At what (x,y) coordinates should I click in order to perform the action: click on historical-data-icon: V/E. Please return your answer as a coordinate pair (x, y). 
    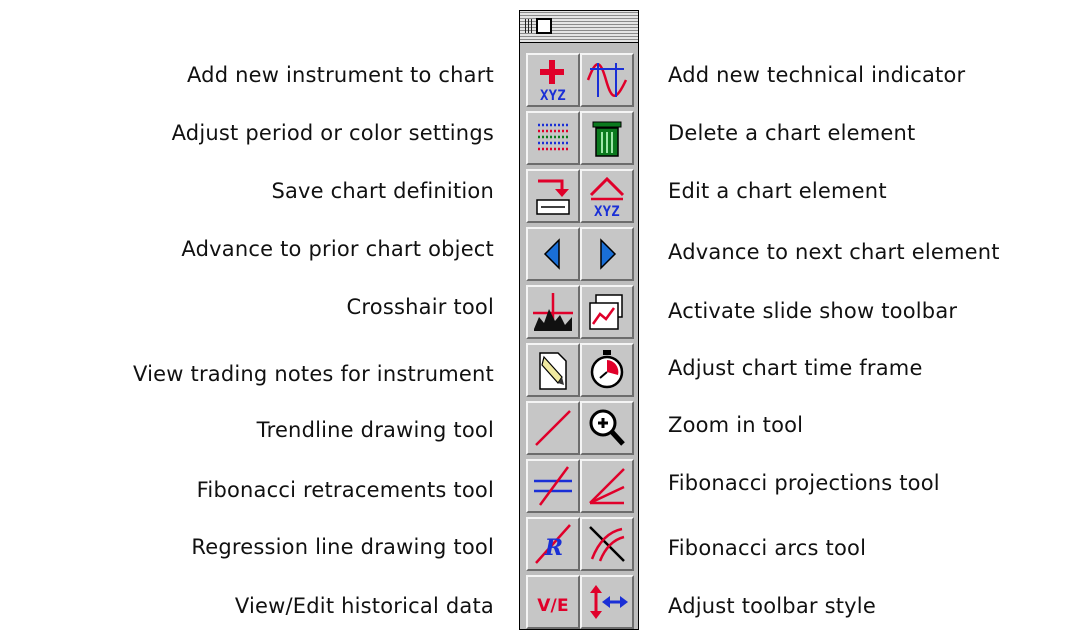
    Looking at the image, I should click on (553, 606).